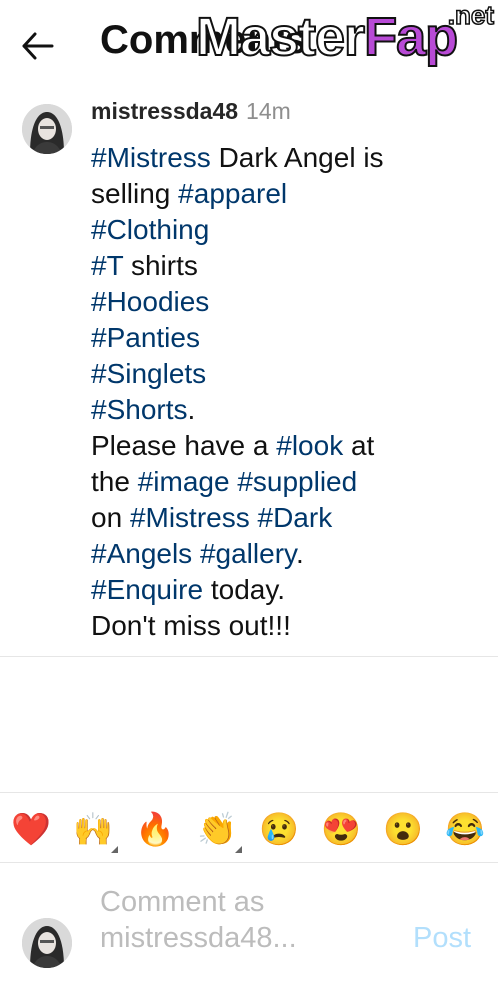  What do you see at coordinates (148, 373) in the screenshot?
I see `hashtag-link: #Singlets` at bounding box center [148, 373].